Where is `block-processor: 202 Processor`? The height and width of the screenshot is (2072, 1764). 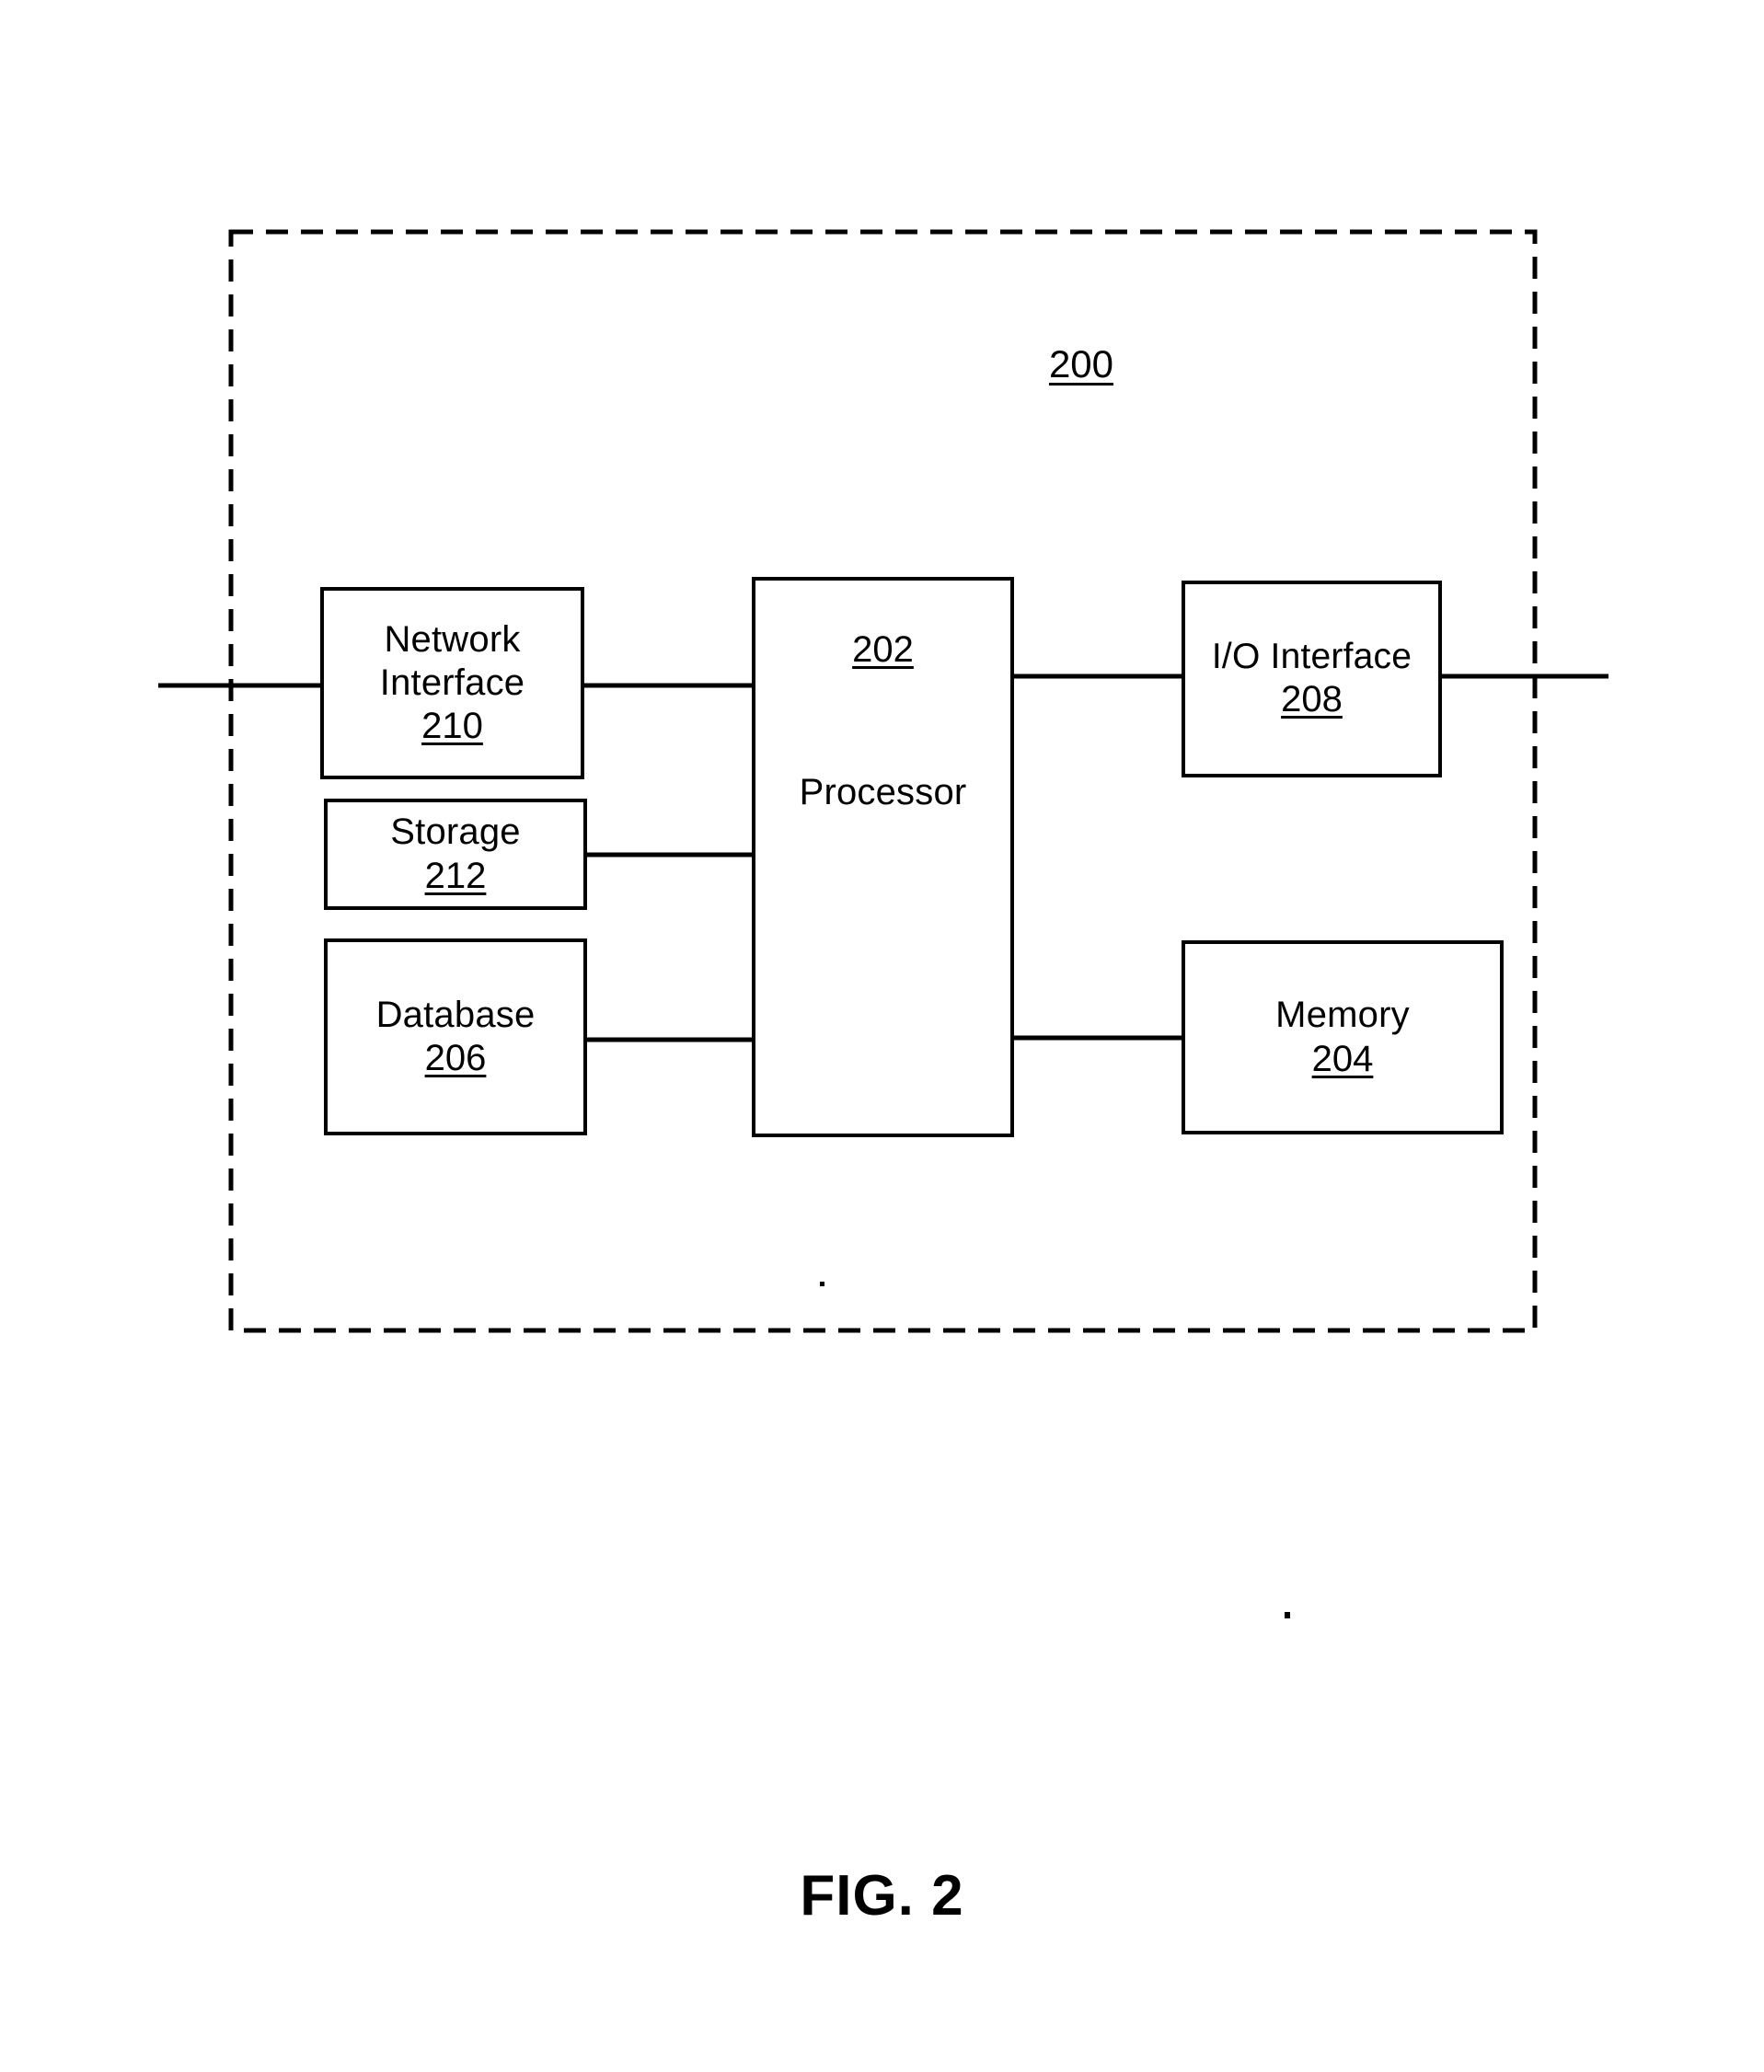 block-processor: 202 Processor is located at coordinates (883, 857).